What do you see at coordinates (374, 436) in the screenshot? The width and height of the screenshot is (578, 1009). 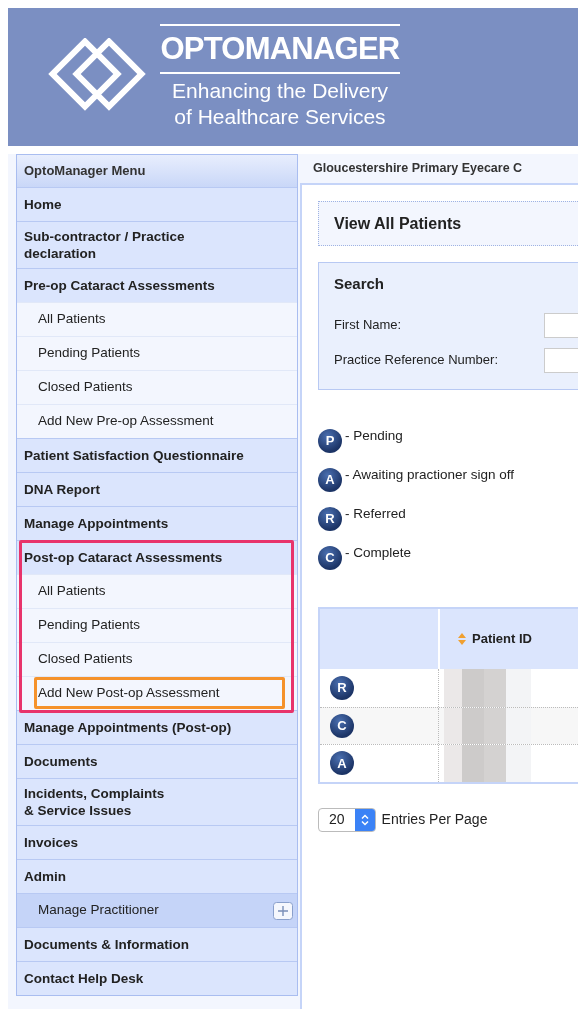 I see `legend-label: - Pending` at bounding box center [374, 436].